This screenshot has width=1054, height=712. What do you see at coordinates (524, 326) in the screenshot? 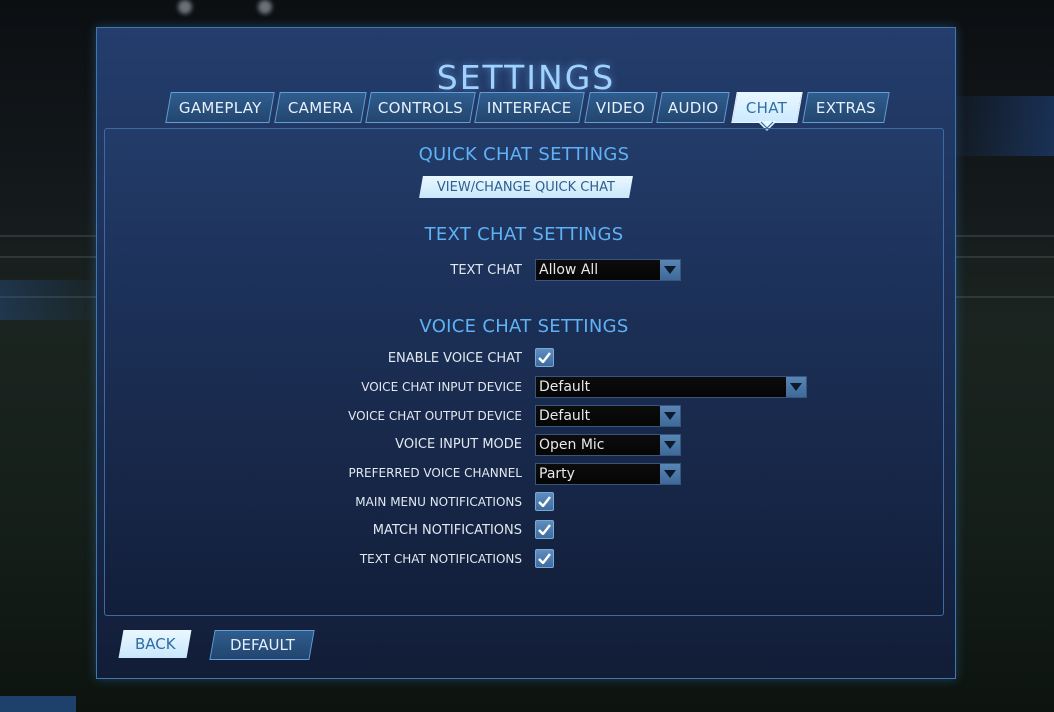
I see `voice-chat-heading: VOICE CHAT SETTINGS` at bounding box center [524, 326].